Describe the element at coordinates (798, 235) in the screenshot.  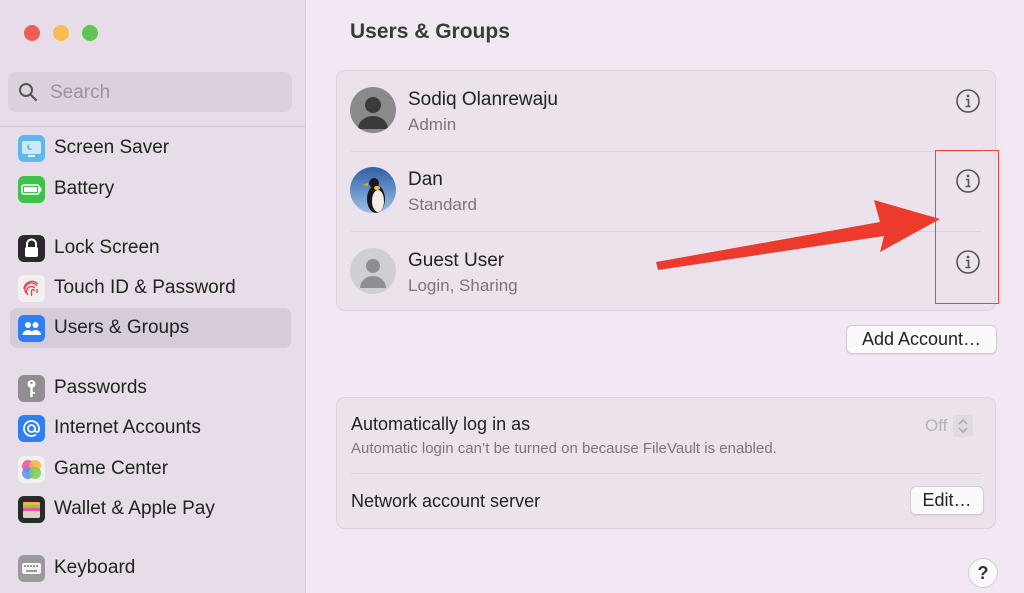
I see `red-arrow-annotation` at that location.